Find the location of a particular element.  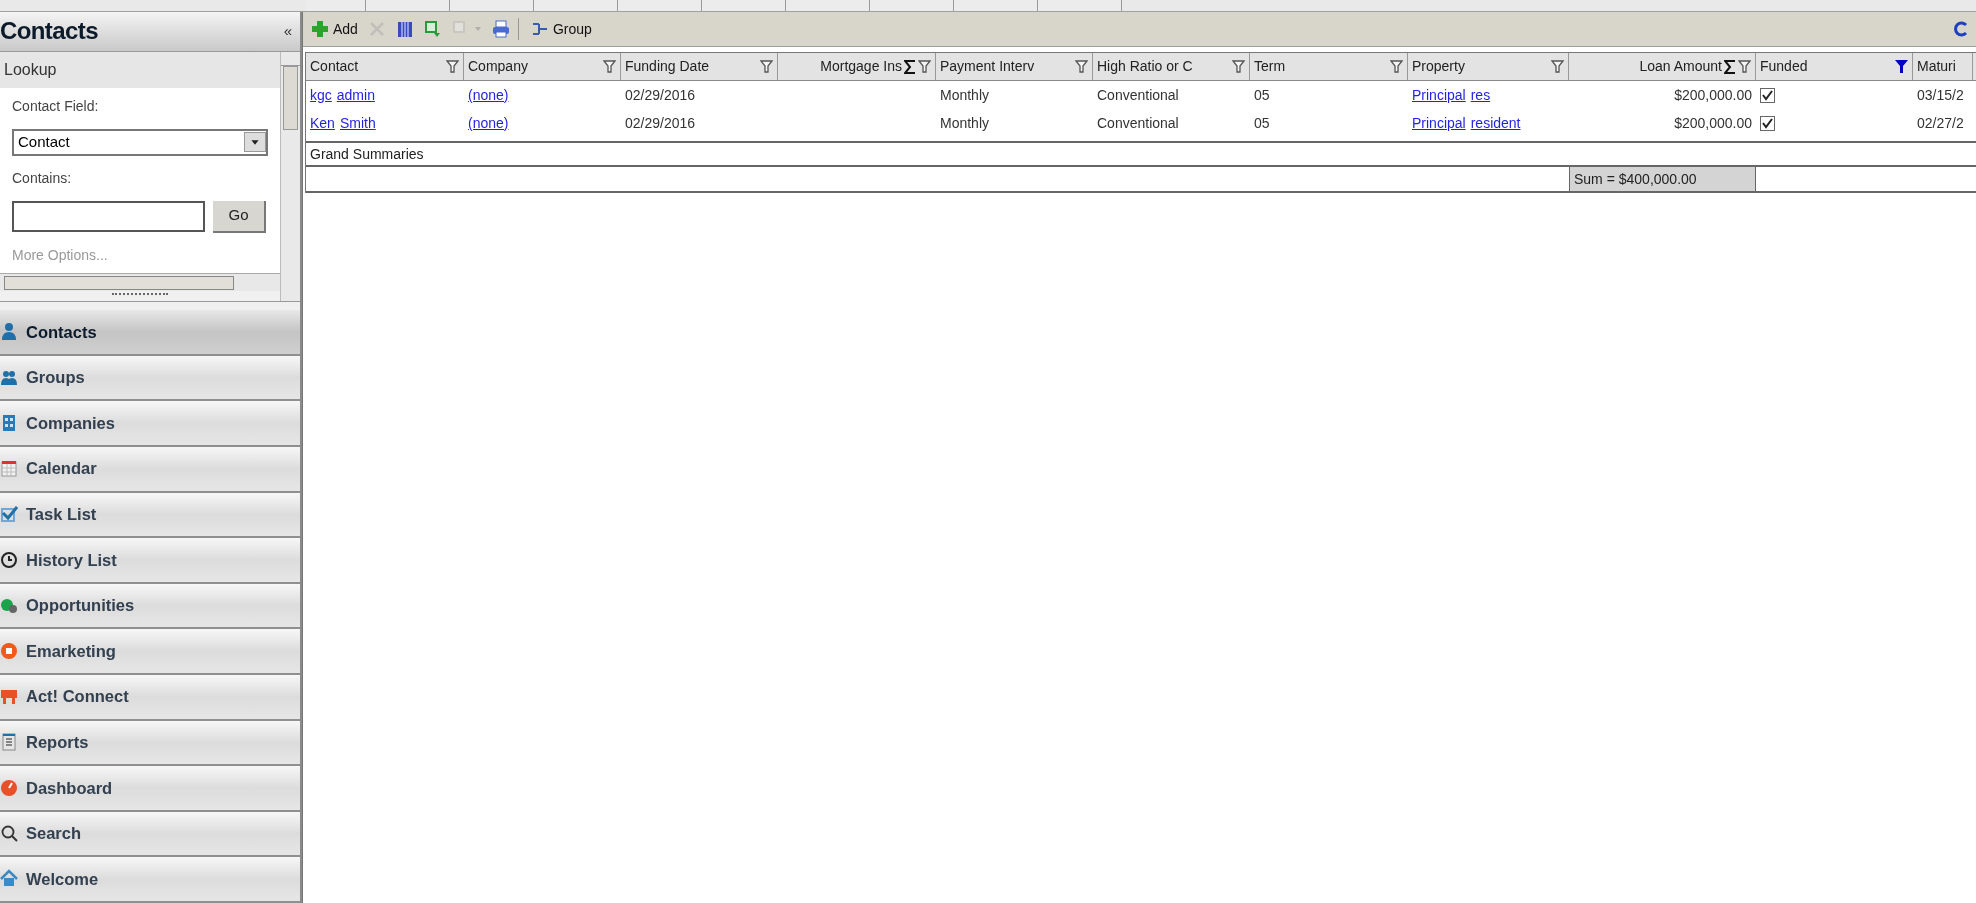

contact-link: resident is located at coordinates (1495, 123).